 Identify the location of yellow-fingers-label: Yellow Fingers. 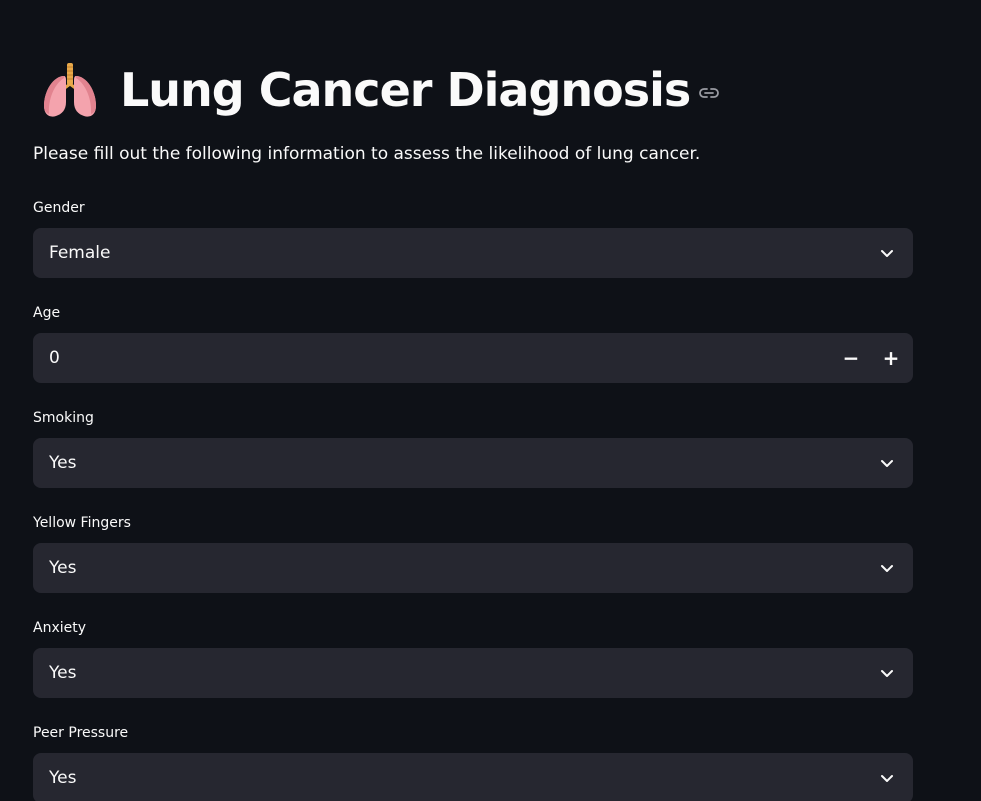
(82, 523).